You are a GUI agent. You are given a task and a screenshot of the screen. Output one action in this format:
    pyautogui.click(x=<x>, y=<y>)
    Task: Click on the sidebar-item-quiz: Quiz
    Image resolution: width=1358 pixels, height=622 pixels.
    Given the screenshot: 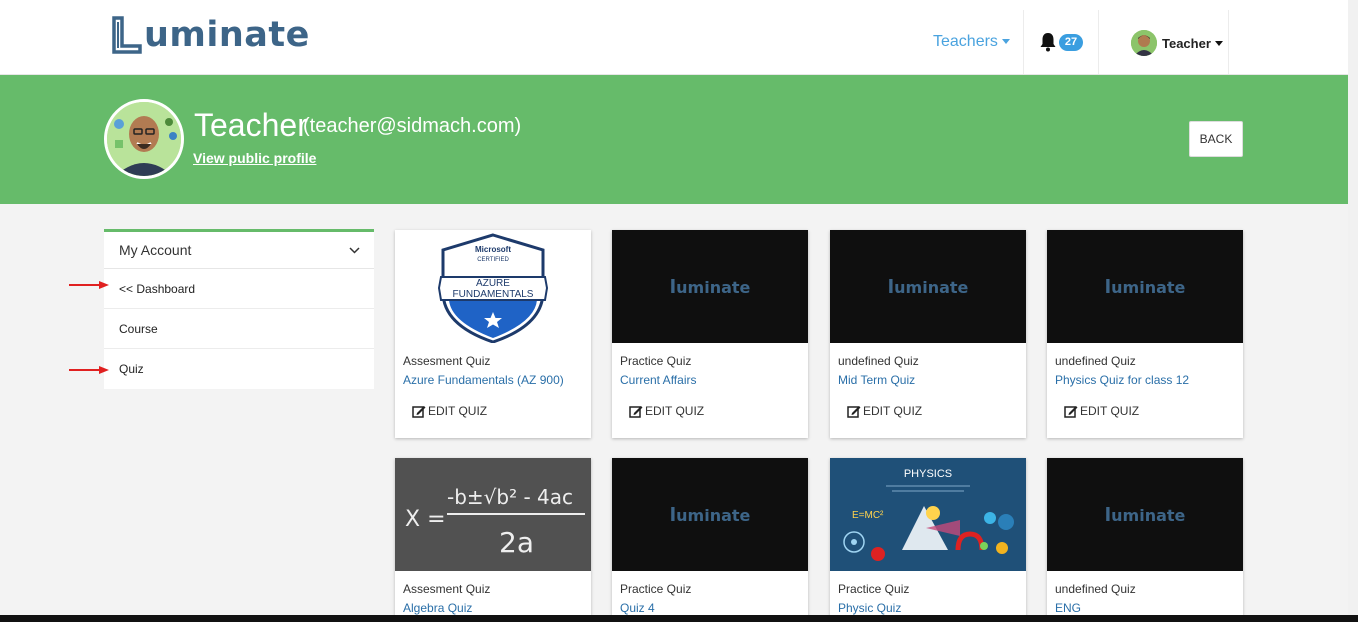 What is the action you would take?
    pyautogui.click(x=239, y=369)
    